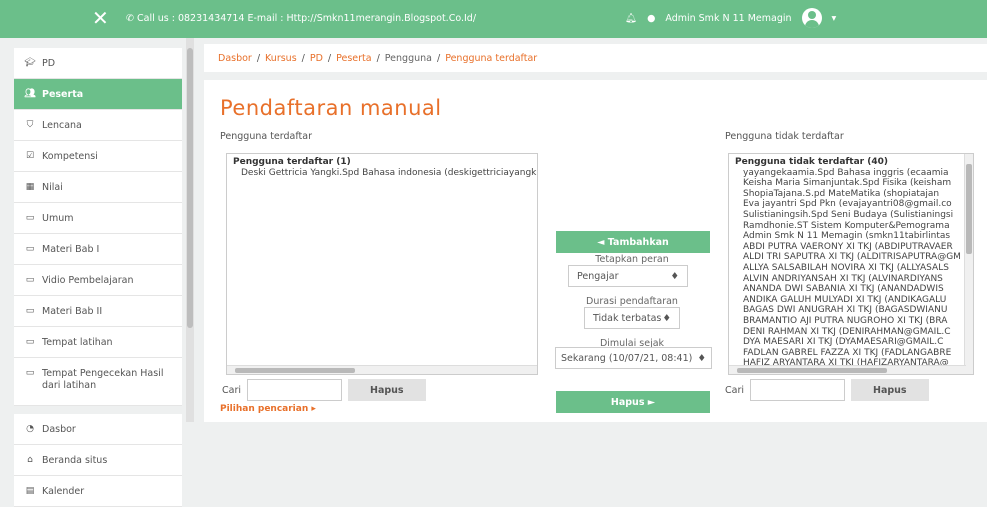 This screenshot has width=987, height=507. I want to click on list-item: Ramdhonie.ST Sistem Komputer&Pemograma, so click(851, 226).